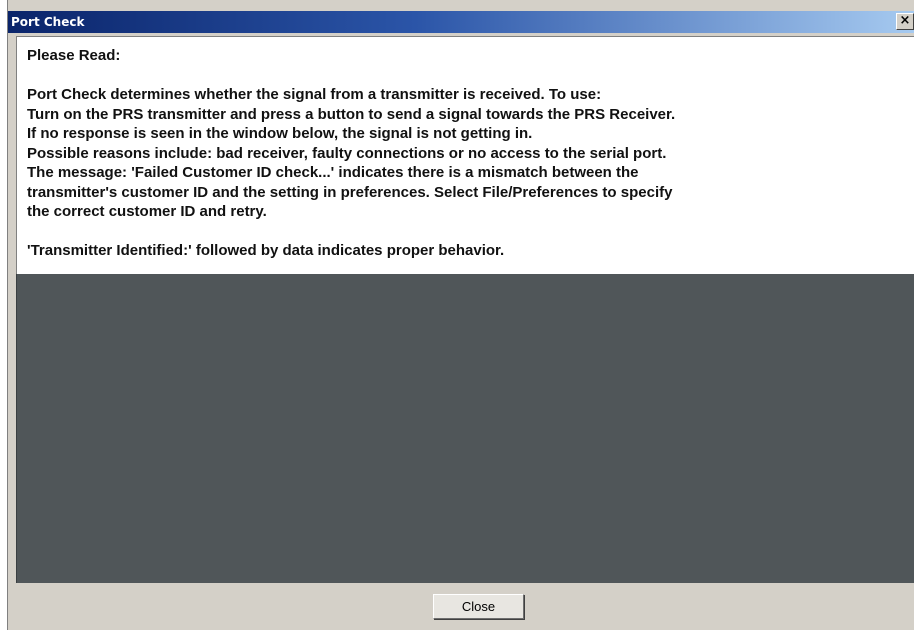  I want to click on instructions-line: the correct customer ID and retry., so click(147, 211).